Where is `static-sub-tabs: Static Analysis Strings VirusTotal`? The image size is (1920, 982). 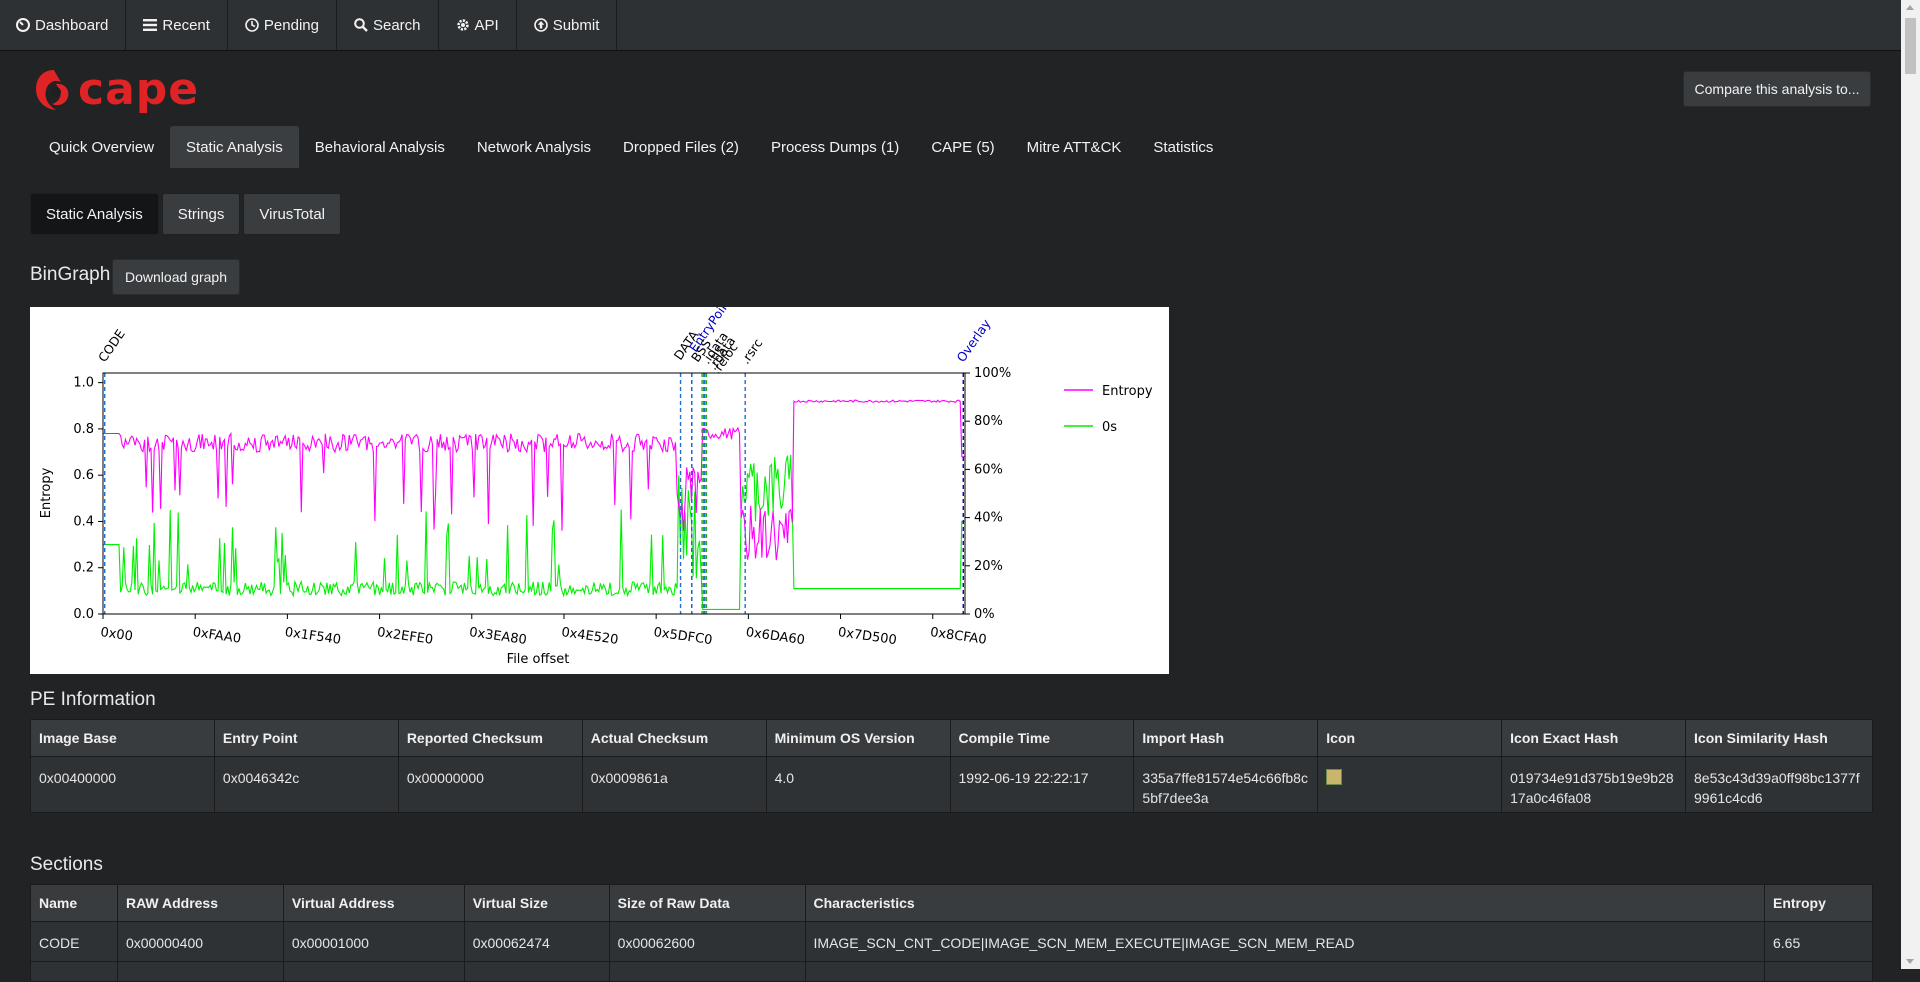
static-sub-tabs: Static Analysis Strings VirusTotal is located at coordinates (185, 214).